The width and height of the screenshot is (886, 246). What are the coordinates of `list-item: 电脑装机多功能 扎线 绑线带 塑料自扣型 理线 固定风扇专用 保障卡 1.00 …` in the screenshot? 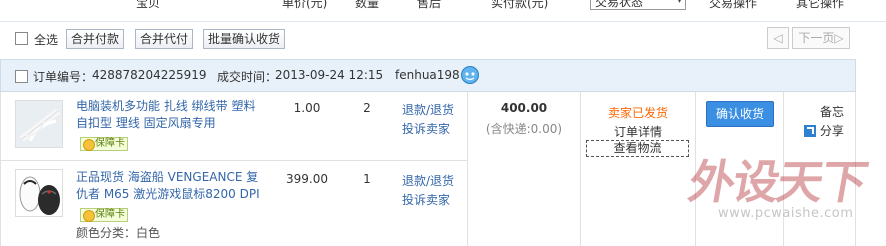 It's located at (233, 126).